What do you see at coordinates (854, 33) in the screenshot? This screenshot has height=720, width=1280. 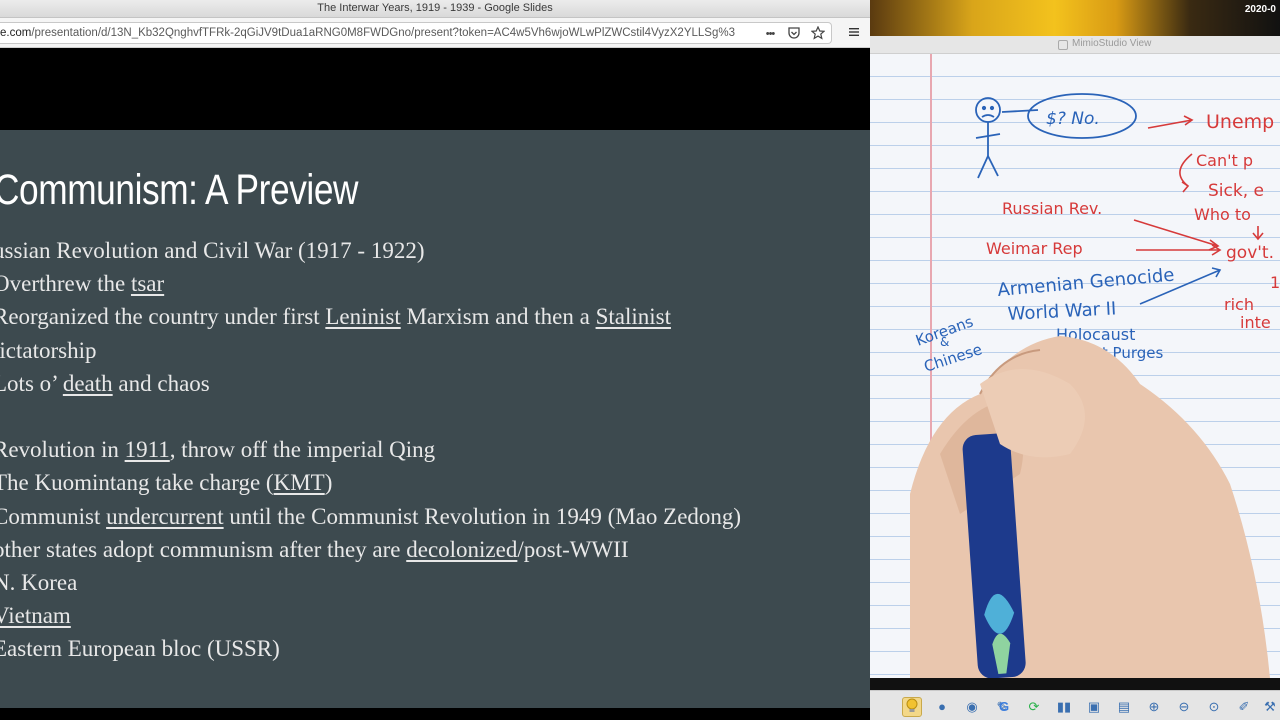 I see `hamburger-menu-icon` at bounding box center [854, 33].